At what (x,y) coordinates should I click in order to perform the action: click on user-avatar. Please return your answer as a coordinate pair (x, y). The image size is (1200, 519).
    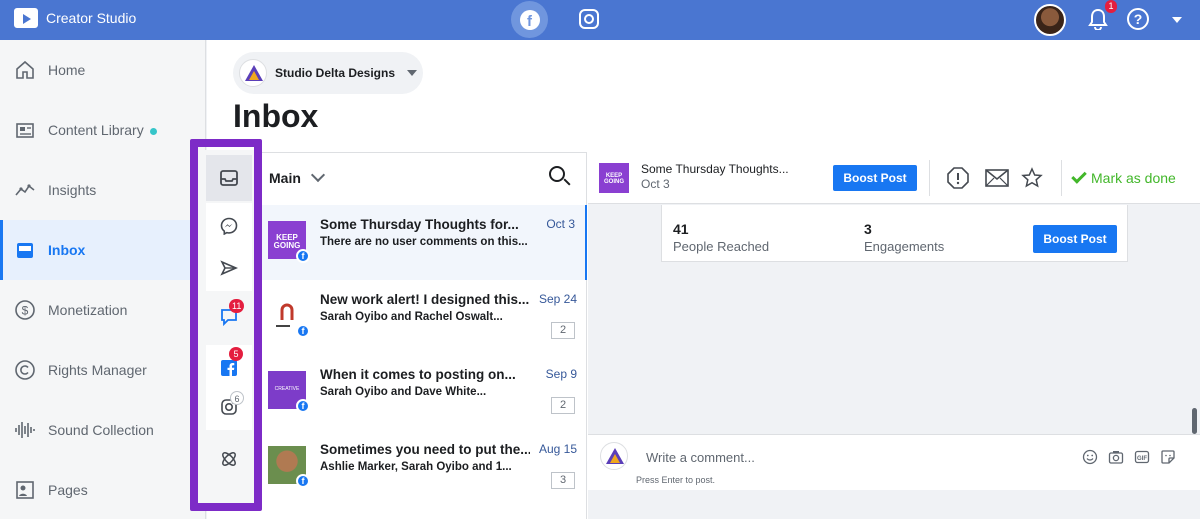
    Looking at the image, I should click on (1050, 20).